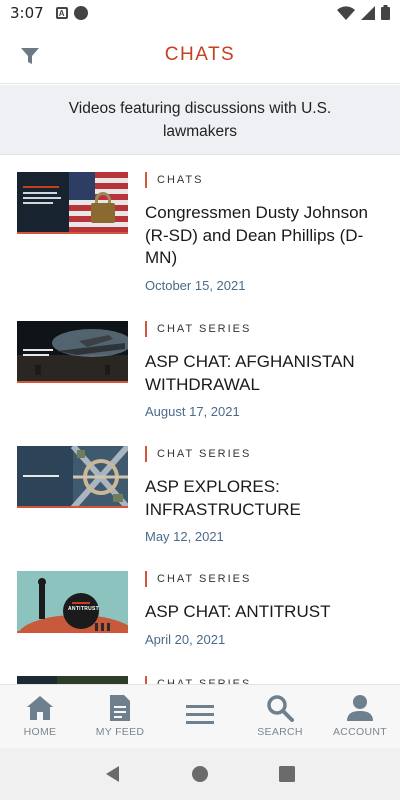 Image resolution: width=400 pixels, height=800 pixels. Describe the element at coordinates (368, 12) in the screenshot. I see `cellular-icon` at that location.